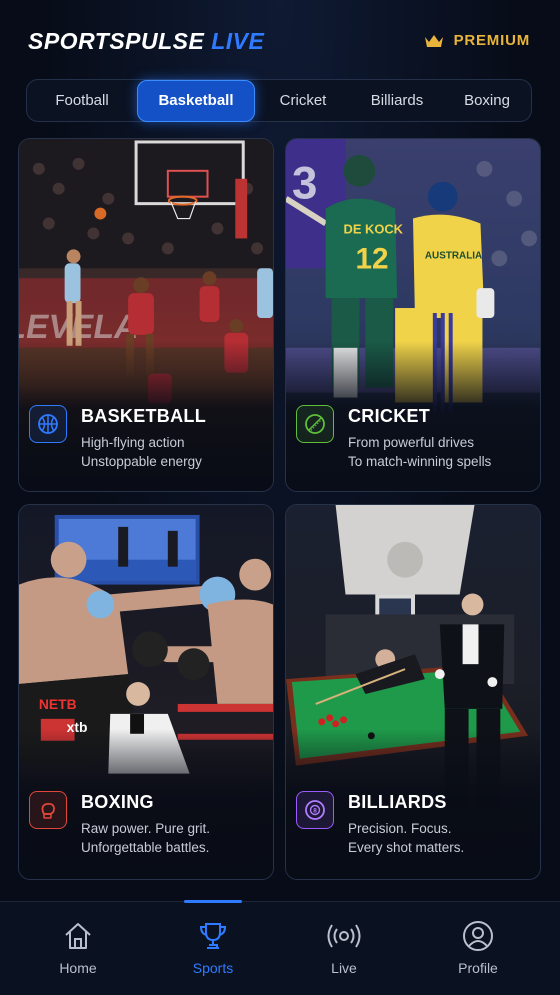 The width and height of the screenshot is (560, 995). I want to click on profile-icon, so click(478, 936).